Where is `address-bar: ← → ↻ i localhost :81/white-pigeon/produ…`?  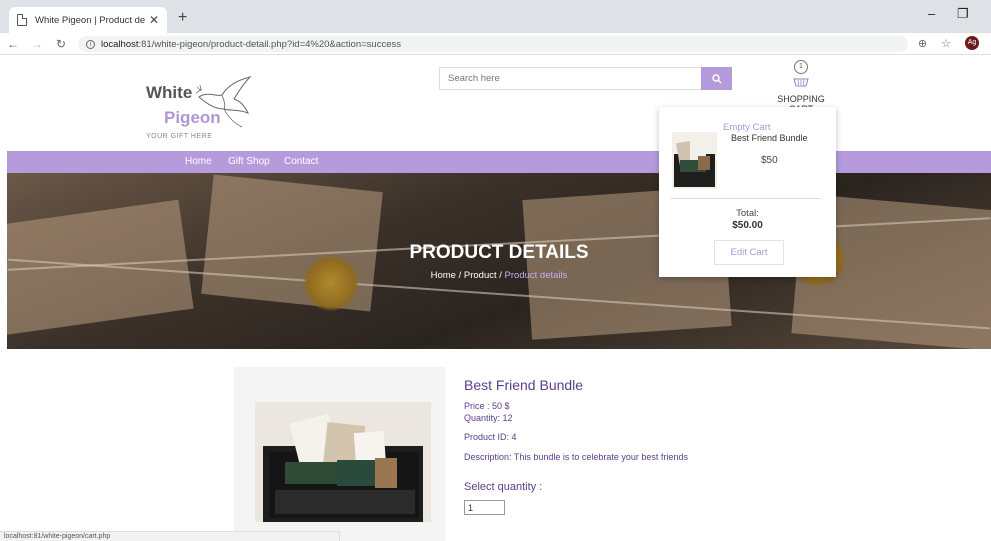
address-bar: ← → ↻ i localhost :81/white-pigeon/produ… is located at coordinates (495, 44).